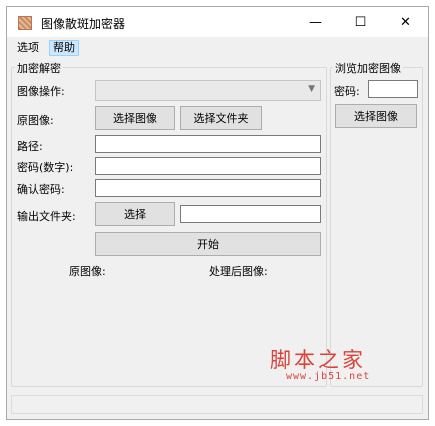  I want to click on password-input, so click(208, 166).